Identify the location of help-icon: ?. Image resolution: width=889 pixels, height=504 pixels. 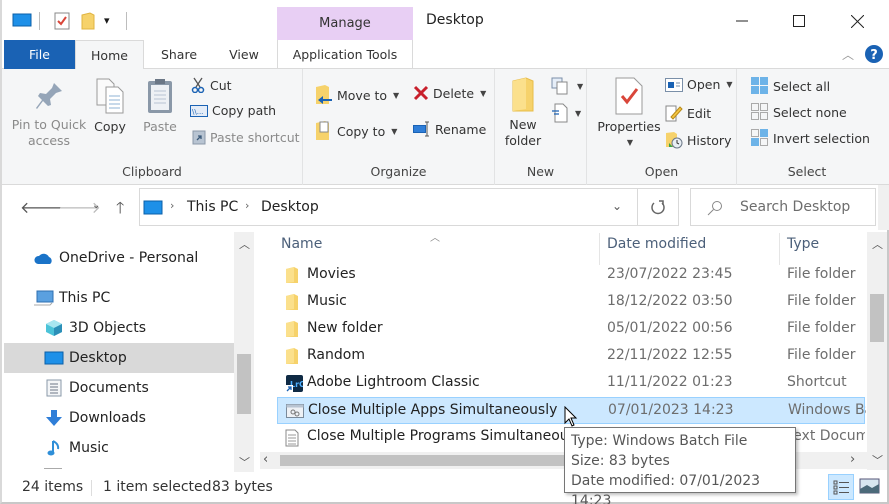
(874, 55).